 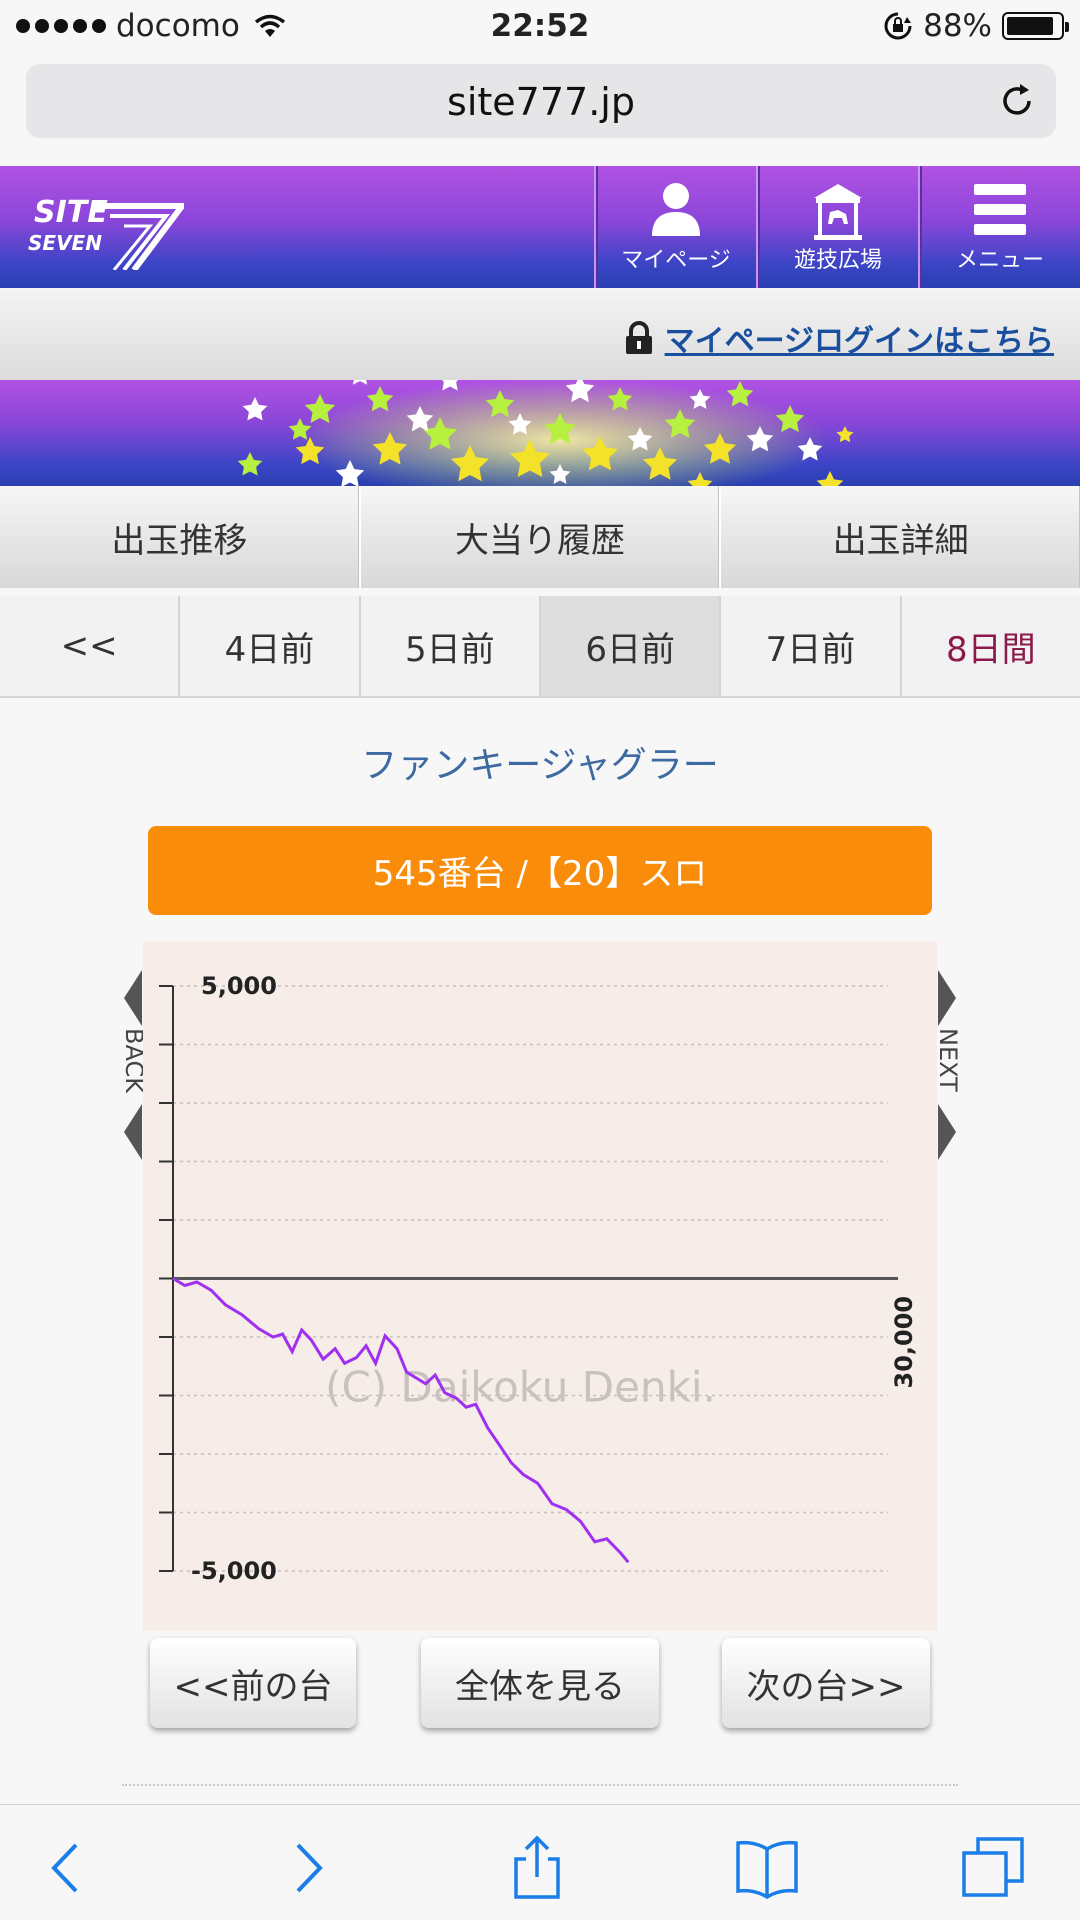 What do you see at coordinates (1000, 209) in the screenshot?
I see `menu-icon` at bounding box center [1000, 209].